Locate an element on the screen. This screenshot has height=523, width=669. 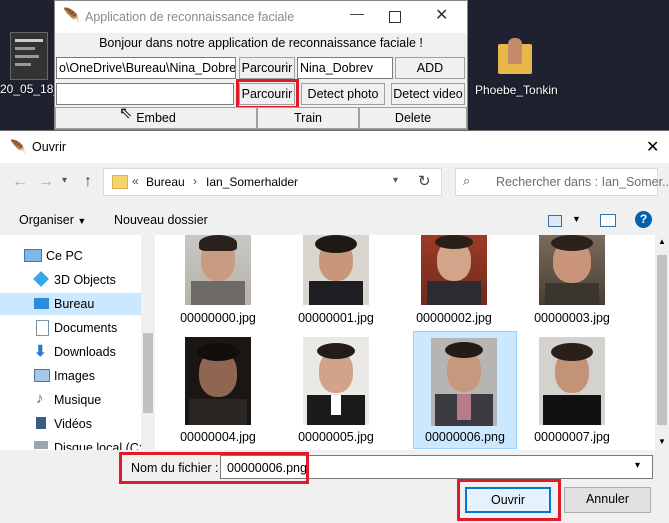
refresh-icon: ↻ is located at coordinates (424, 181).